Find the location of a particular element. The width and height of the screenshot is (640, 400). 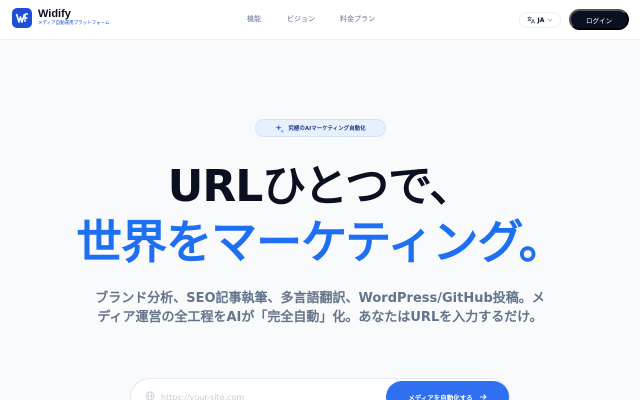

brand-logo-icon is located at coordinates (22, 18).